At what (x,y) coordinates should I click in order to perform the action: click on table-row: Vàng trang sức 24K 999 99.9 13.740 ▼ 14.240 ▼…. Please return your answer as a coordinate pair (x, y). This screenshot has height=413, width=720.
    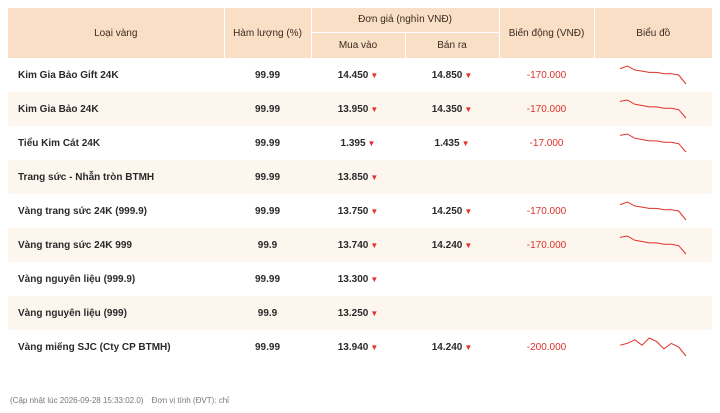
    Looking at the image, I should click on (360, 245).